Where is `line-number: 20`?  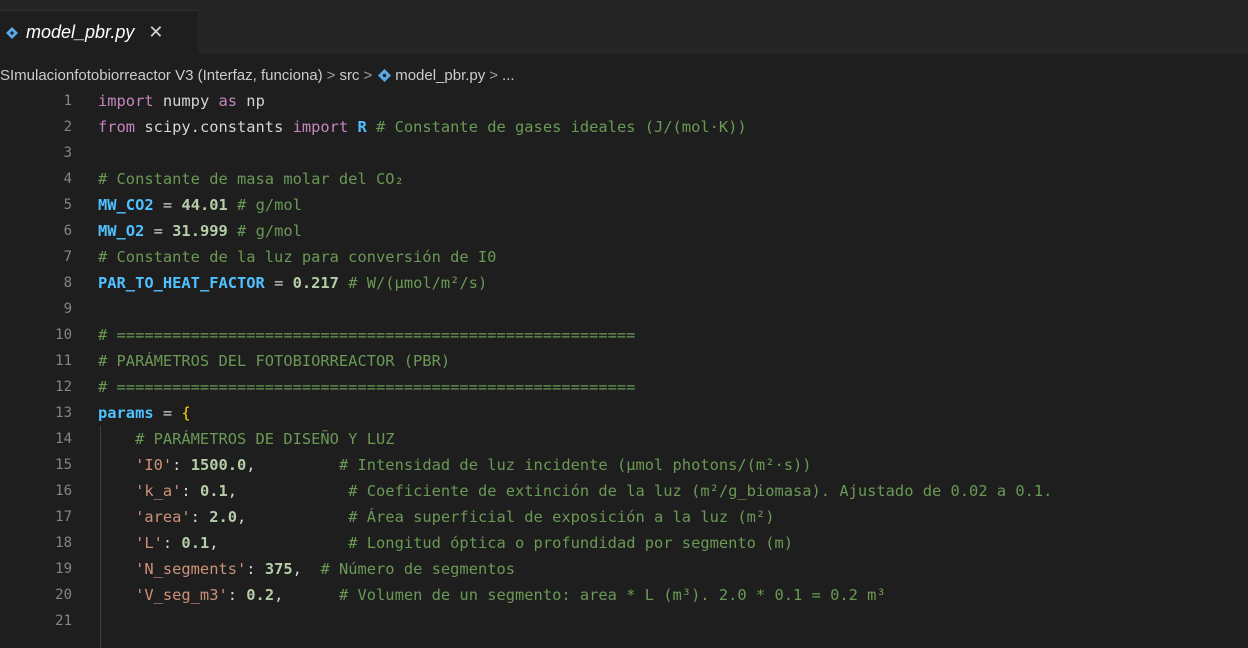
line-number: 20 is located at coordinates (63, 595).